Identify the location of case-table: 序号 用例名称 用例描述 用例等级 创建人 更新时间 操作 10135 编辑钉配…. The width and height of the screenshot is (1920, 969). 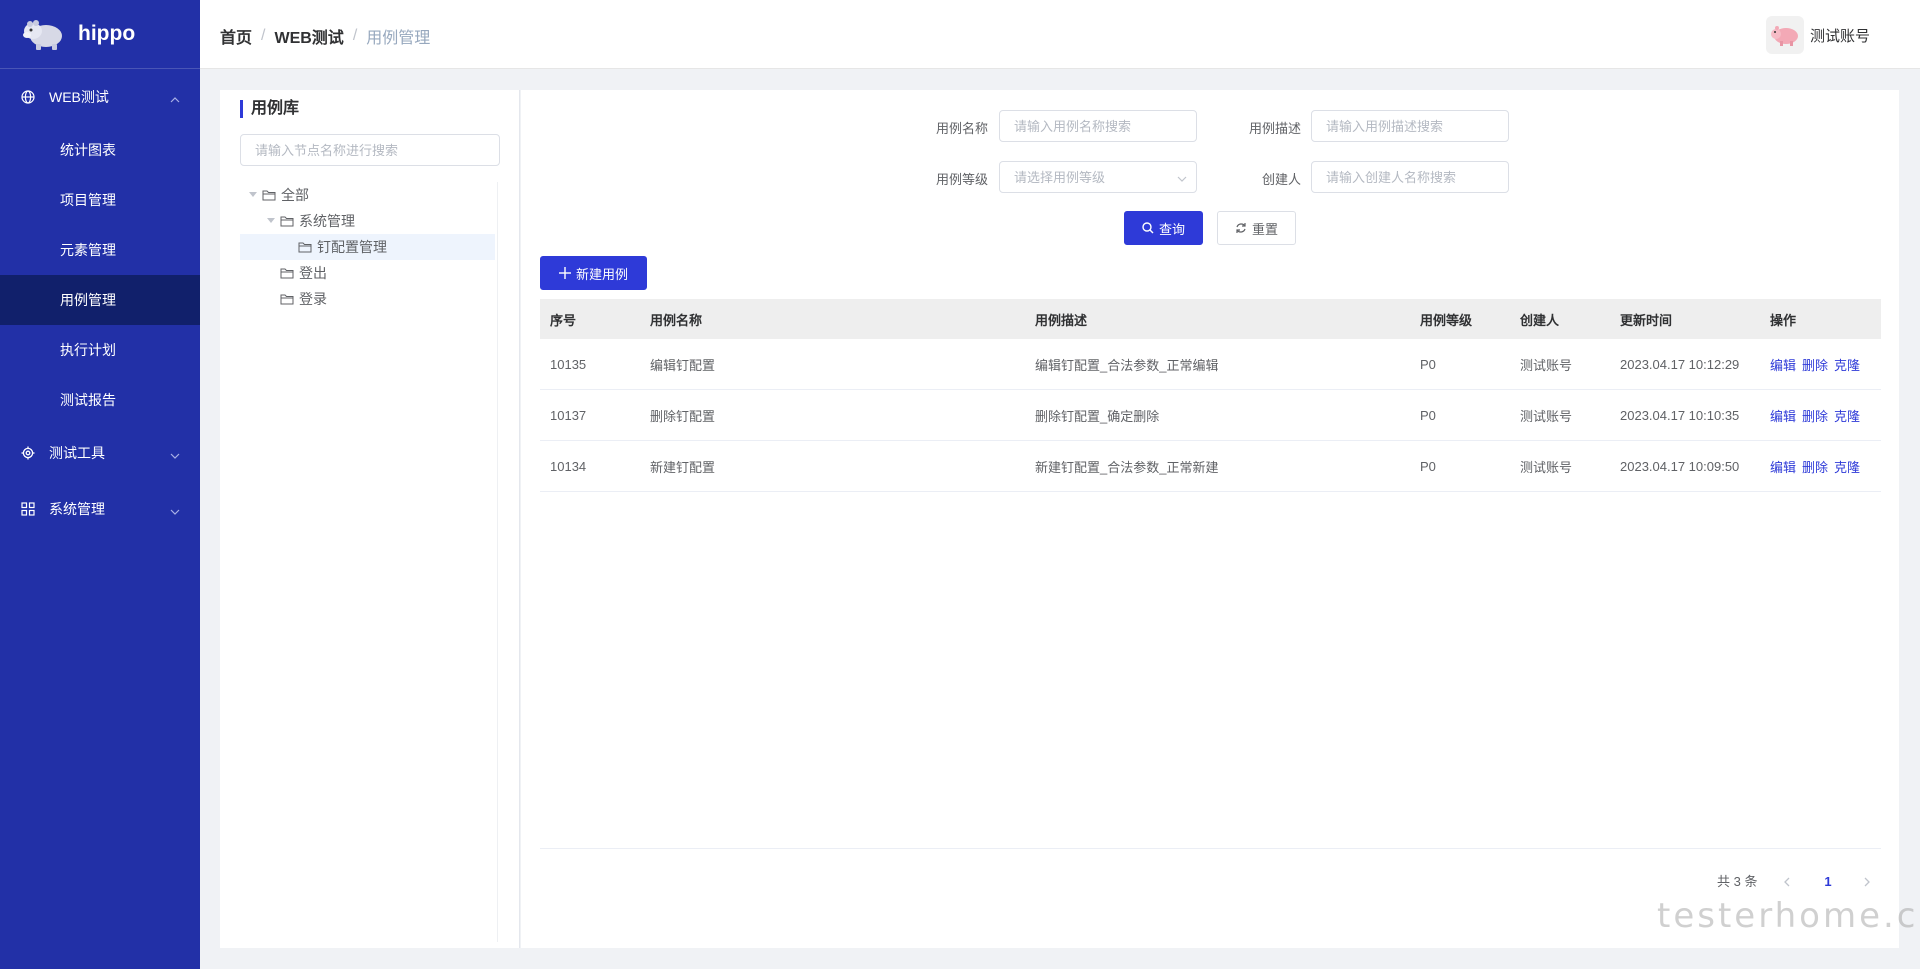
(1210, 395).